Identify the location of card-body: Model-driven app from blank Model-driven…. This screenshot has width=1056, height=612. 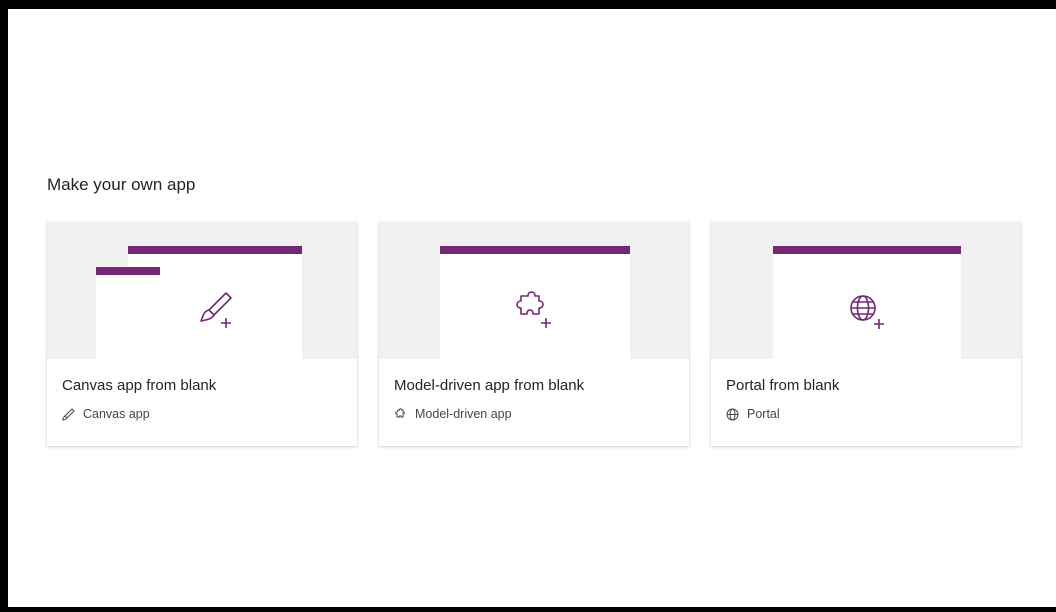
(534, 402).